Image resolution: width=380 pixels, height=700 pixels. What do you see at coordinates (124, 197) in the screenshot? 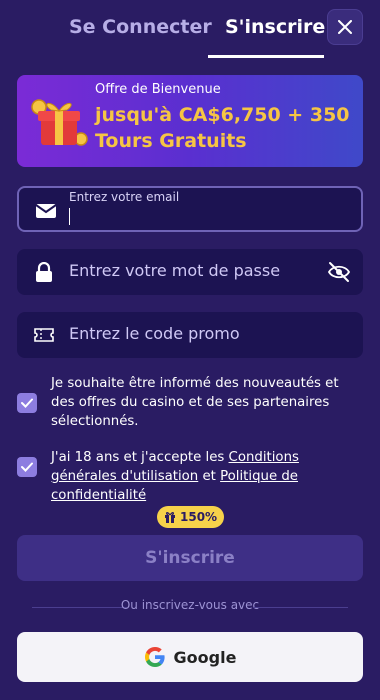
I see `email-label: Entrez votre email` at bounding box center [124, 197].